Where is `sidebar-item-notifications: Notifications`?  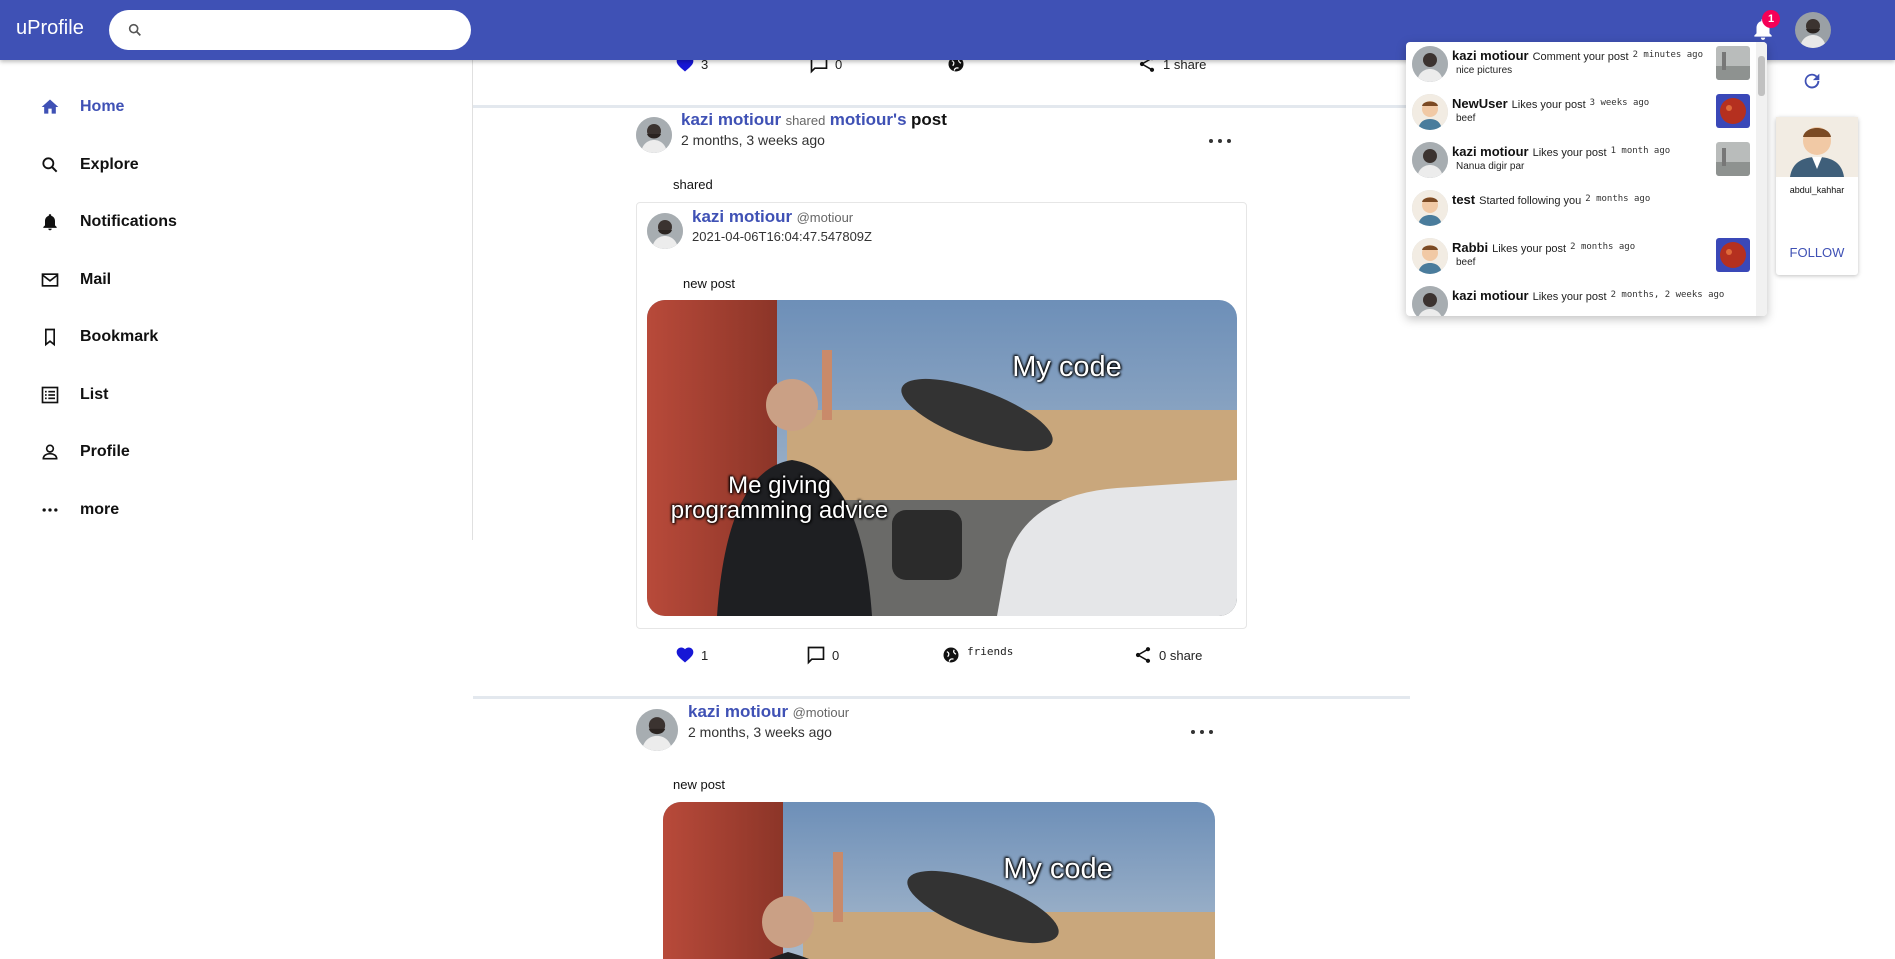 sidebar-item-notifications: Notifications is located at coordinates (108, 222).